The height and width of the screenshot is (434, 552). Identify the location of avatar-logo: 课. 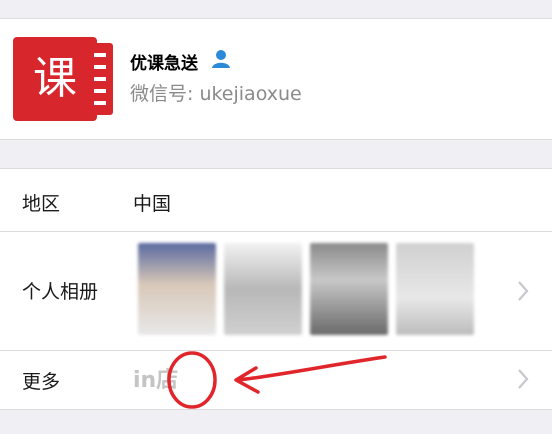
(55, 79).